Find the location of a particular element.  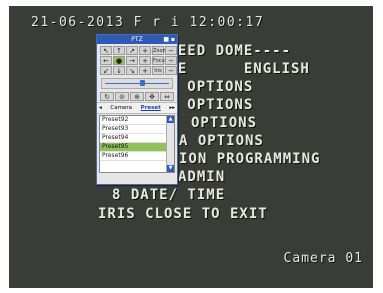

close-icon: ■ ▪ is located at coordinates (169, 39).